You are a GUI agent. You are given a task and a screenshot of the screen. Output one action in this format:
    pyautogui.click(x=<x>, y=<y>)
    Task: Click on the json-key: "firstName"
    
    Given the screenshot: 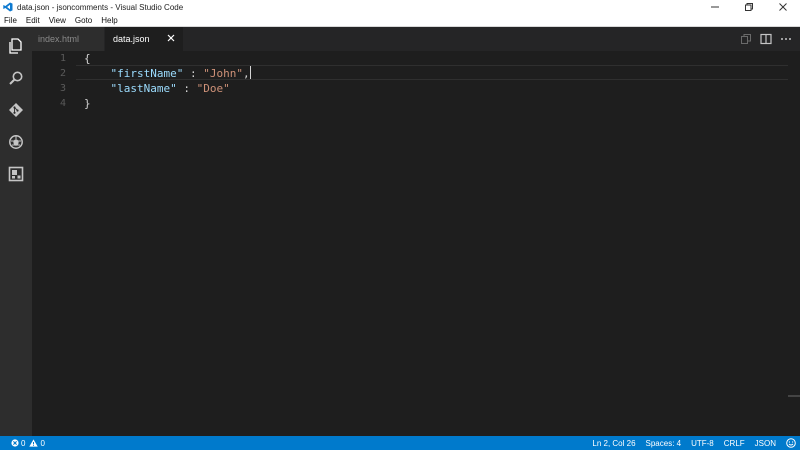 What is the action you would take?
    pyautogui.click(x=147, y=73)
    